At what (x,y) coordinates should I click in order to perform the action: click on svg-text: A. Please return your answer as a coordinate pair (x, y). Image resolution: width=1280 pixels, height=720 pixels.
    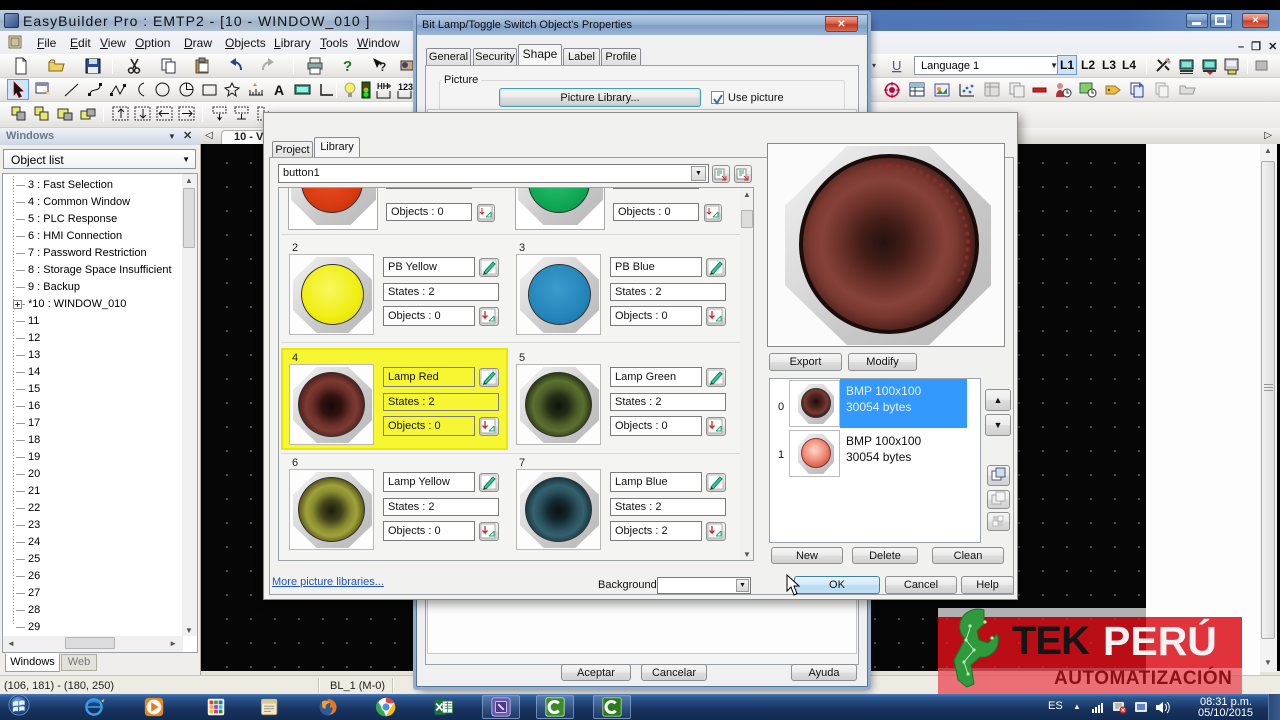
    Looking at the image, I should click on (279, 90).